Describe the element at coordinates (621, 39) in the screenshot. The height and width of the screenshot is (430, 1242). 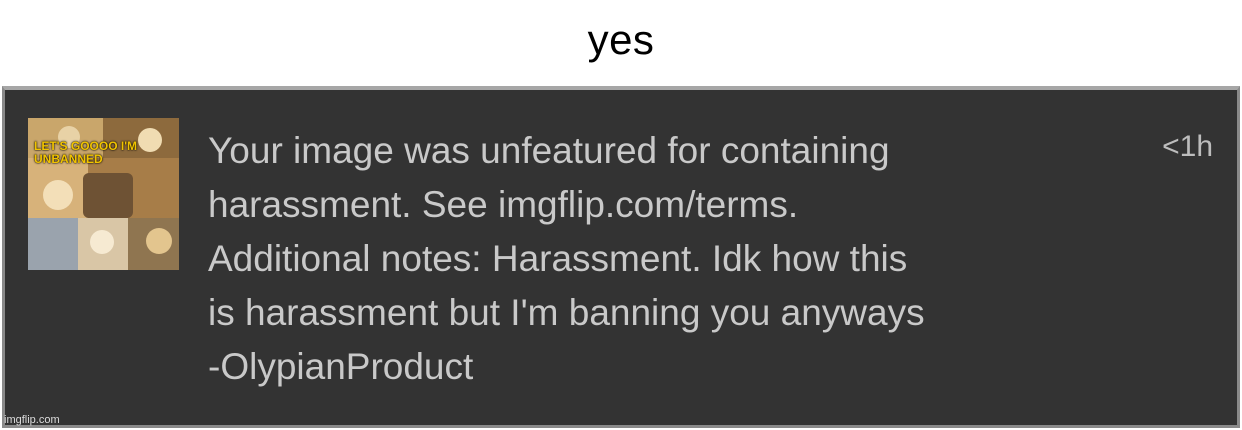
I see `meme-caption: yes` at that location.